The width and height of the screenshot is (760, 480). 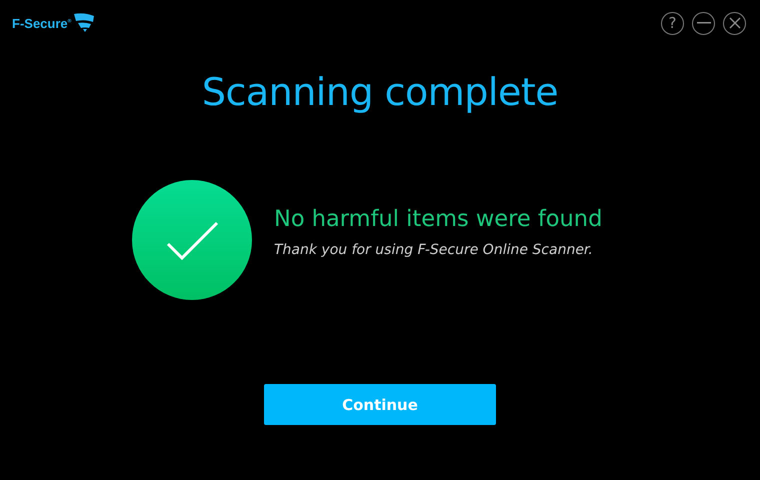 I want to click on logo-icon, so click(x=84, y=23).